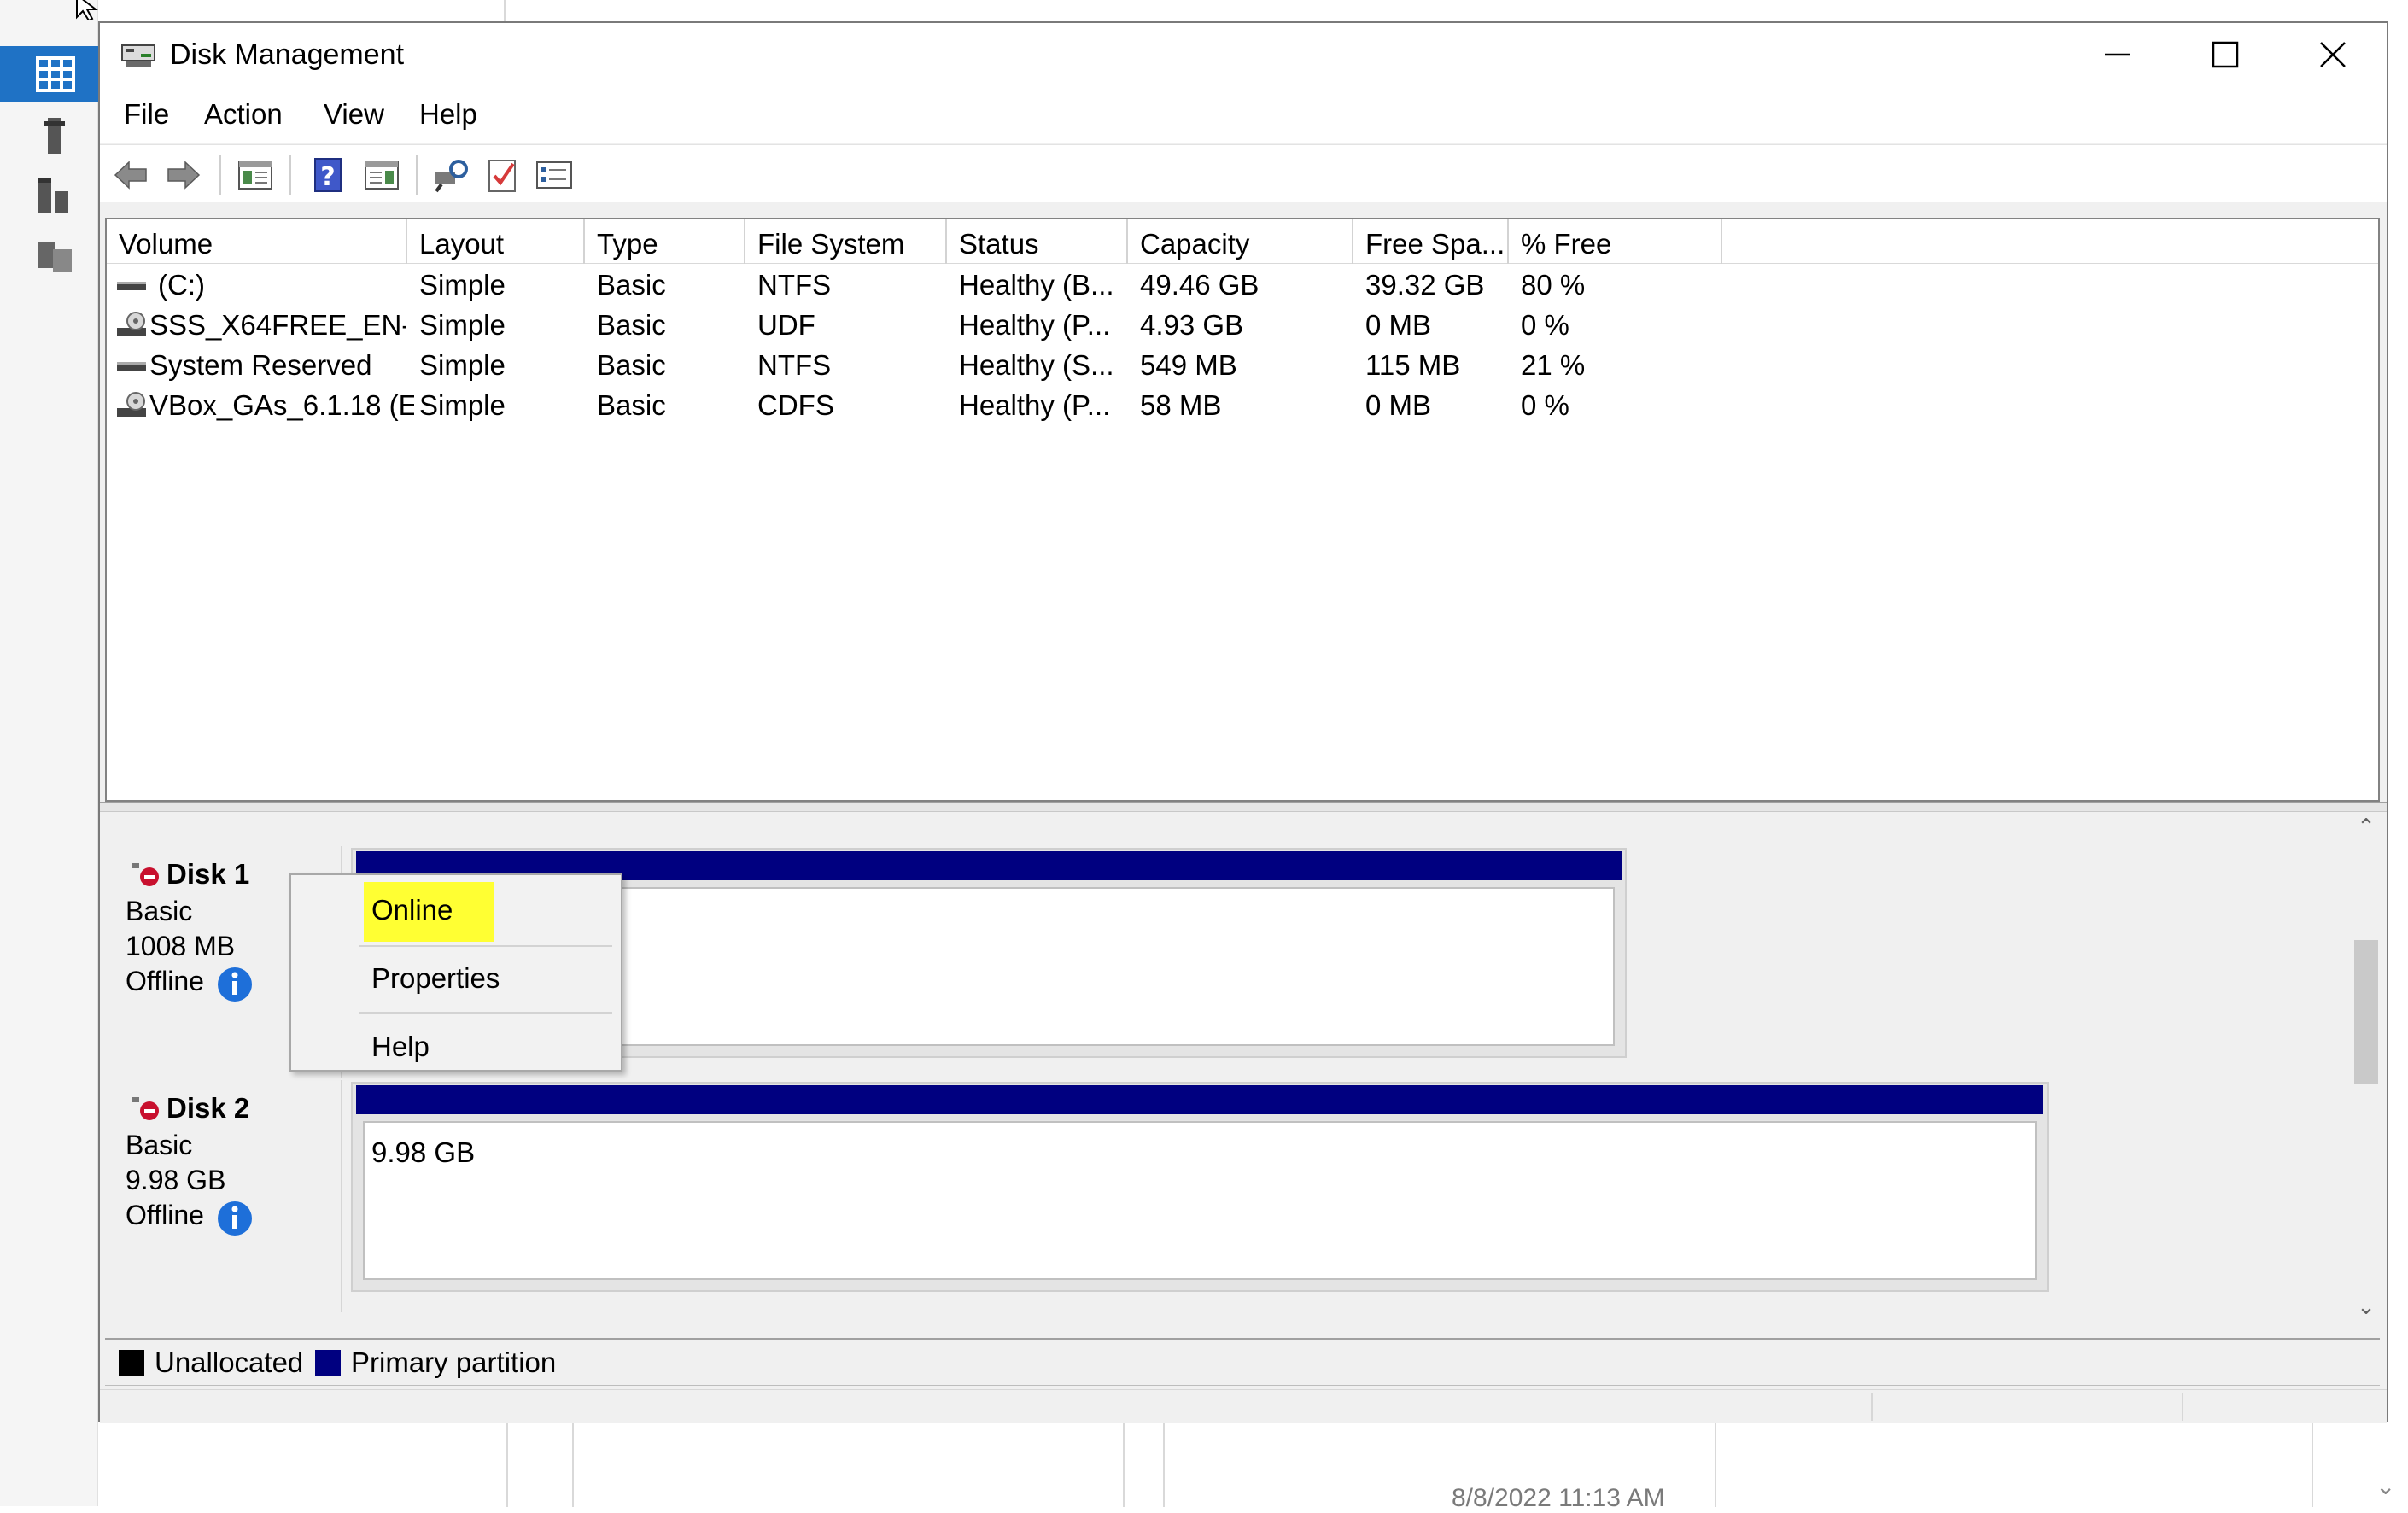 The width and height of the screenshot is (2408, 1513). I want to click on volume-fs: CDFS, so click(795, 405).